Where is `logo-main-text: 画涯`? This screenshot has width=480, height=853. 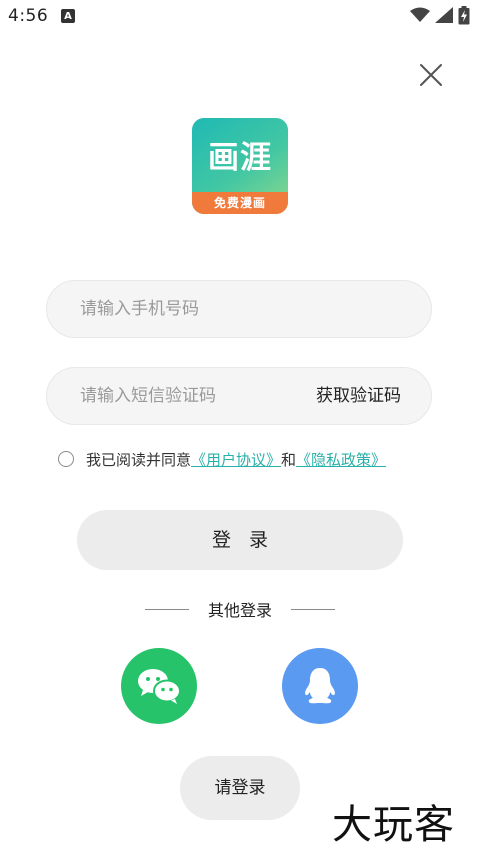 logo-main-text: 画涯 is located at coordinates (240, 158).